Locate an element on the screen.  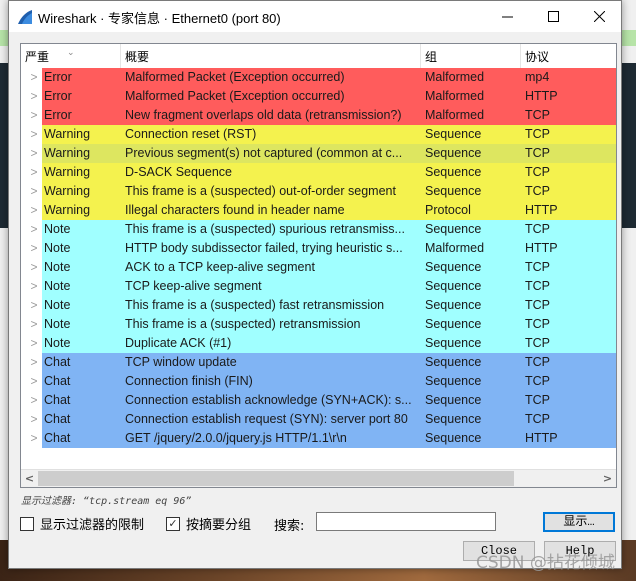
column-header-protocol: 协议 is located at coordinates (568, 56).